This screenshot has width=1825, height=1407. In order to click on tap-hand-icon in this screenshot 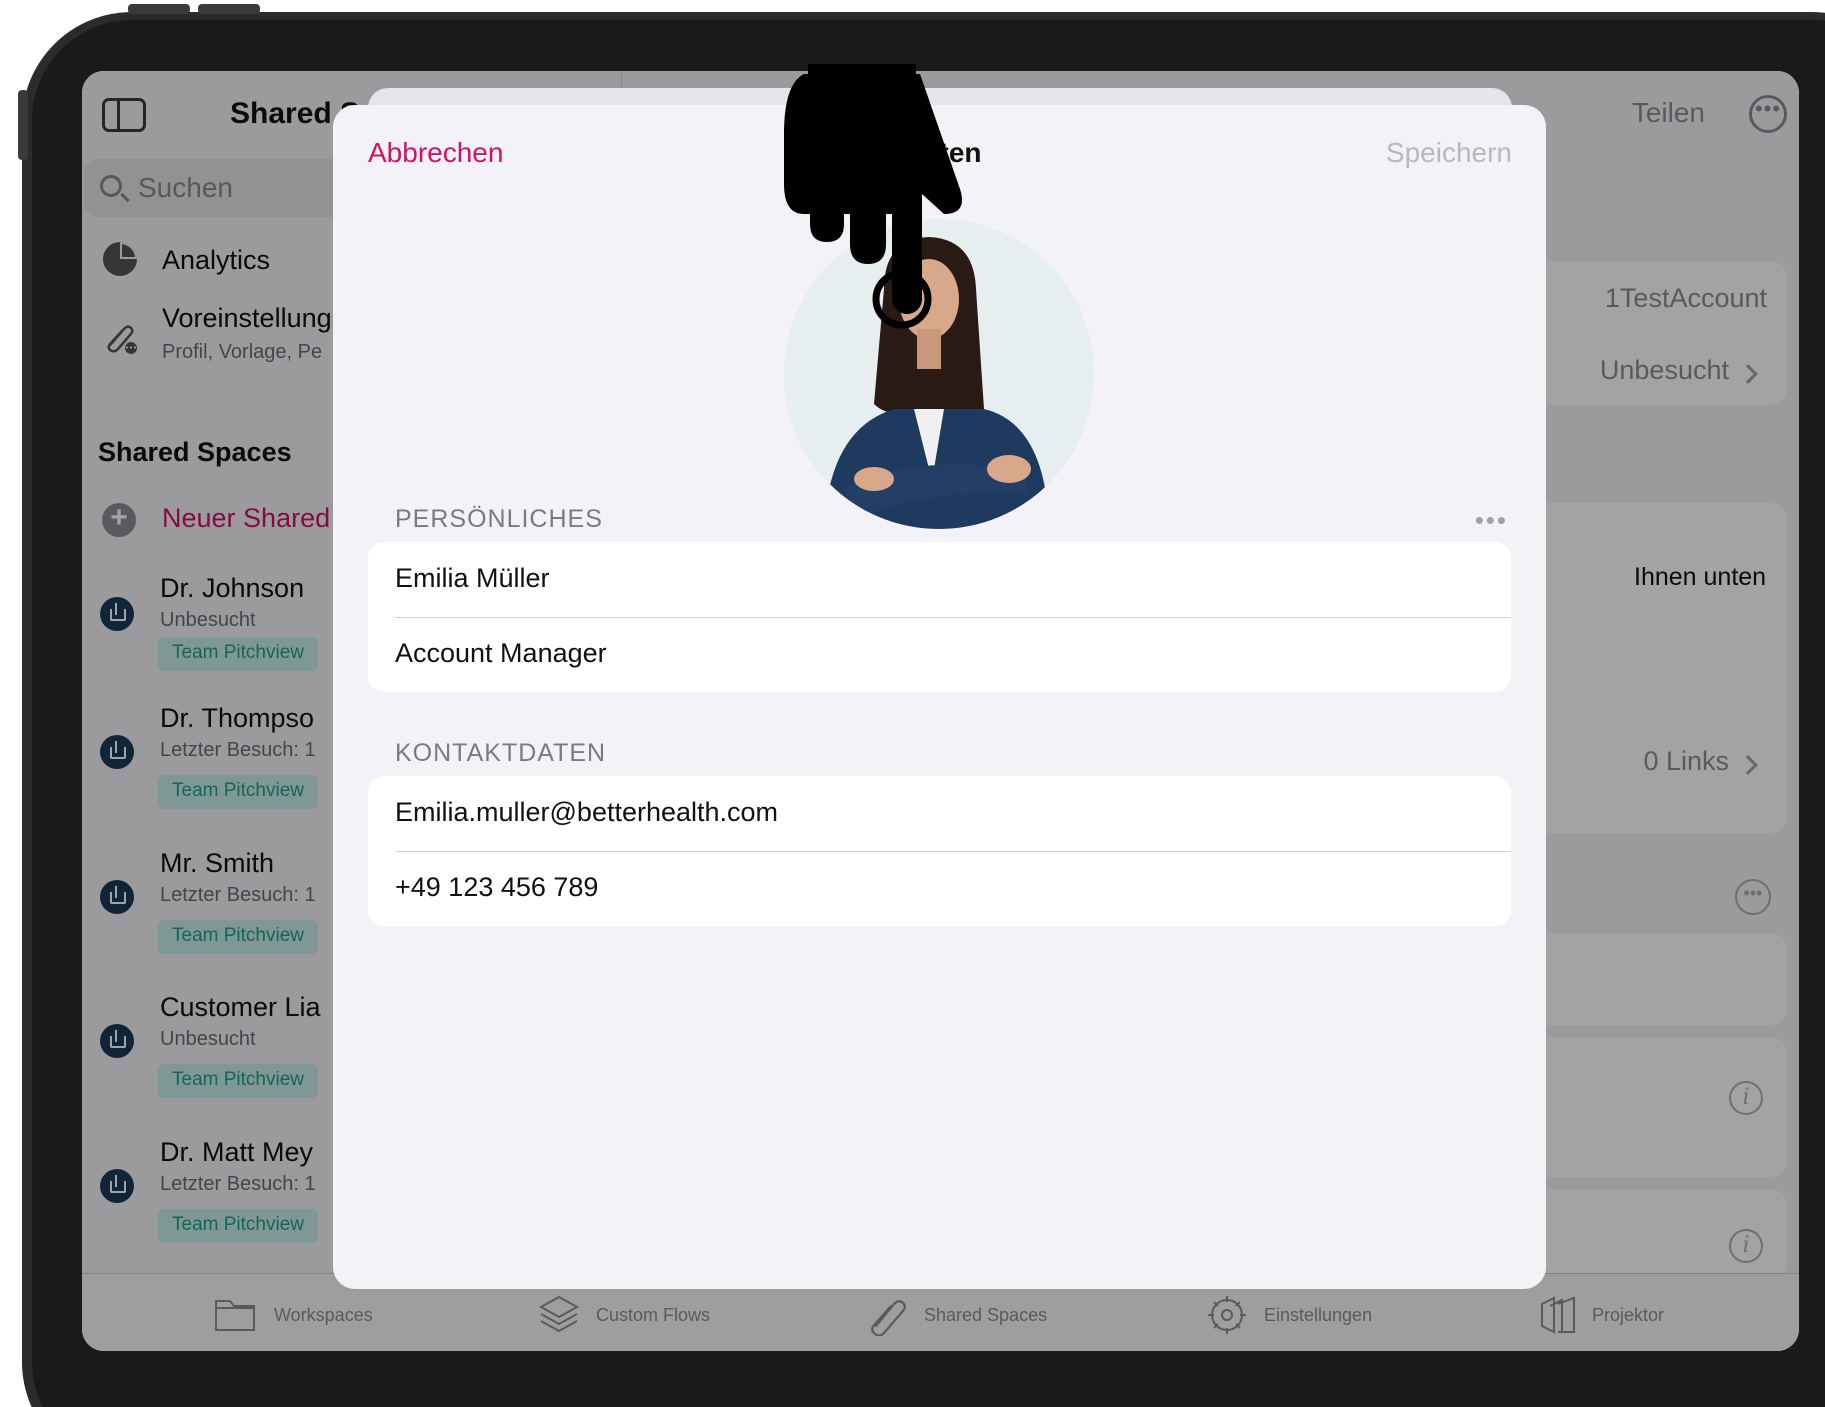, I will do `click(873, 196)`.